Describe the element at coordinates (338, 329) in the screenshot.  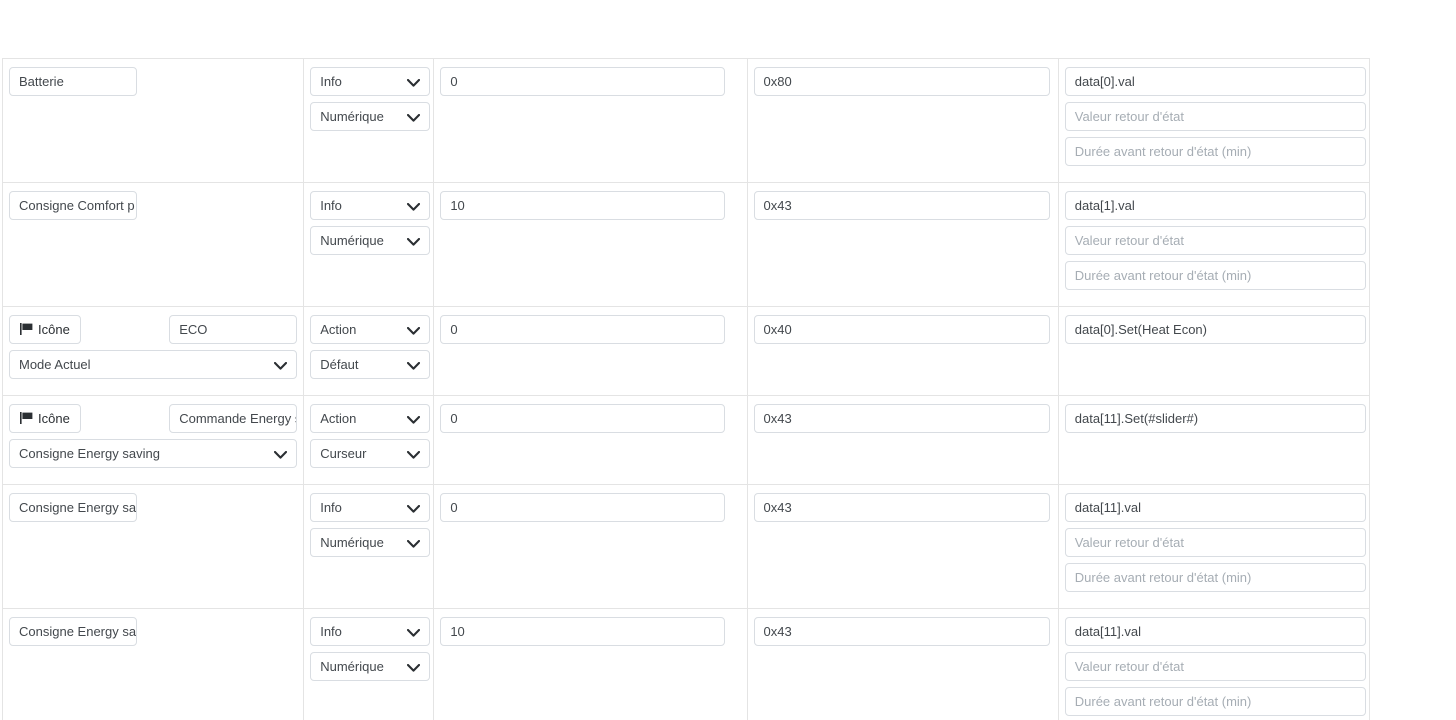
I see `command-type-value: Action` at that location.